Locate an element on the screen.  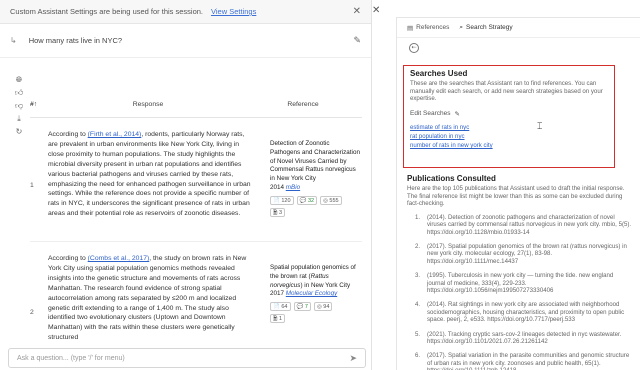
reference-badges-extra: 🗎 1 is located at coordinates (315, 319).